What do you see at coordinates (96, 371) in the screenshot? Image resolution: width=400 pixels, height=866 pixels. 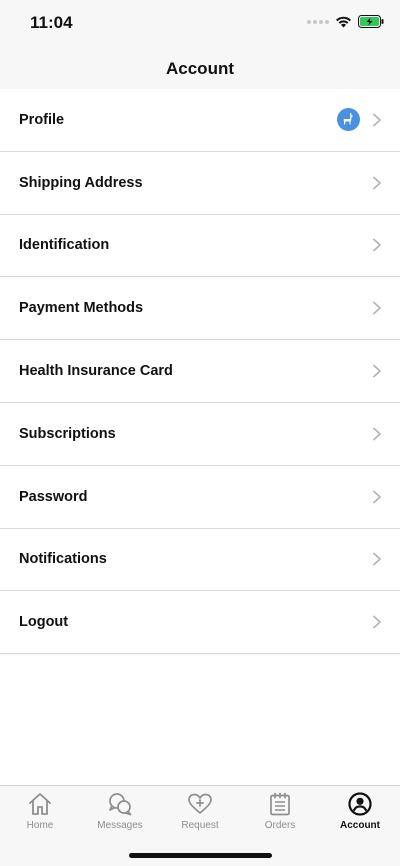 I see `menu-item-label: Health Insurance Card` at bounding box center [96, 371].